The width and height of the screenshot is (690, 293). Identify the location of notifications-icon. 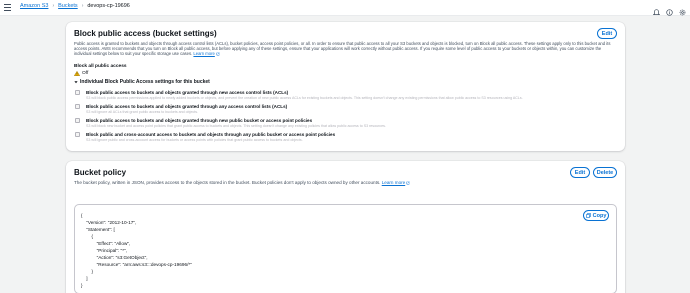
(656, 9).